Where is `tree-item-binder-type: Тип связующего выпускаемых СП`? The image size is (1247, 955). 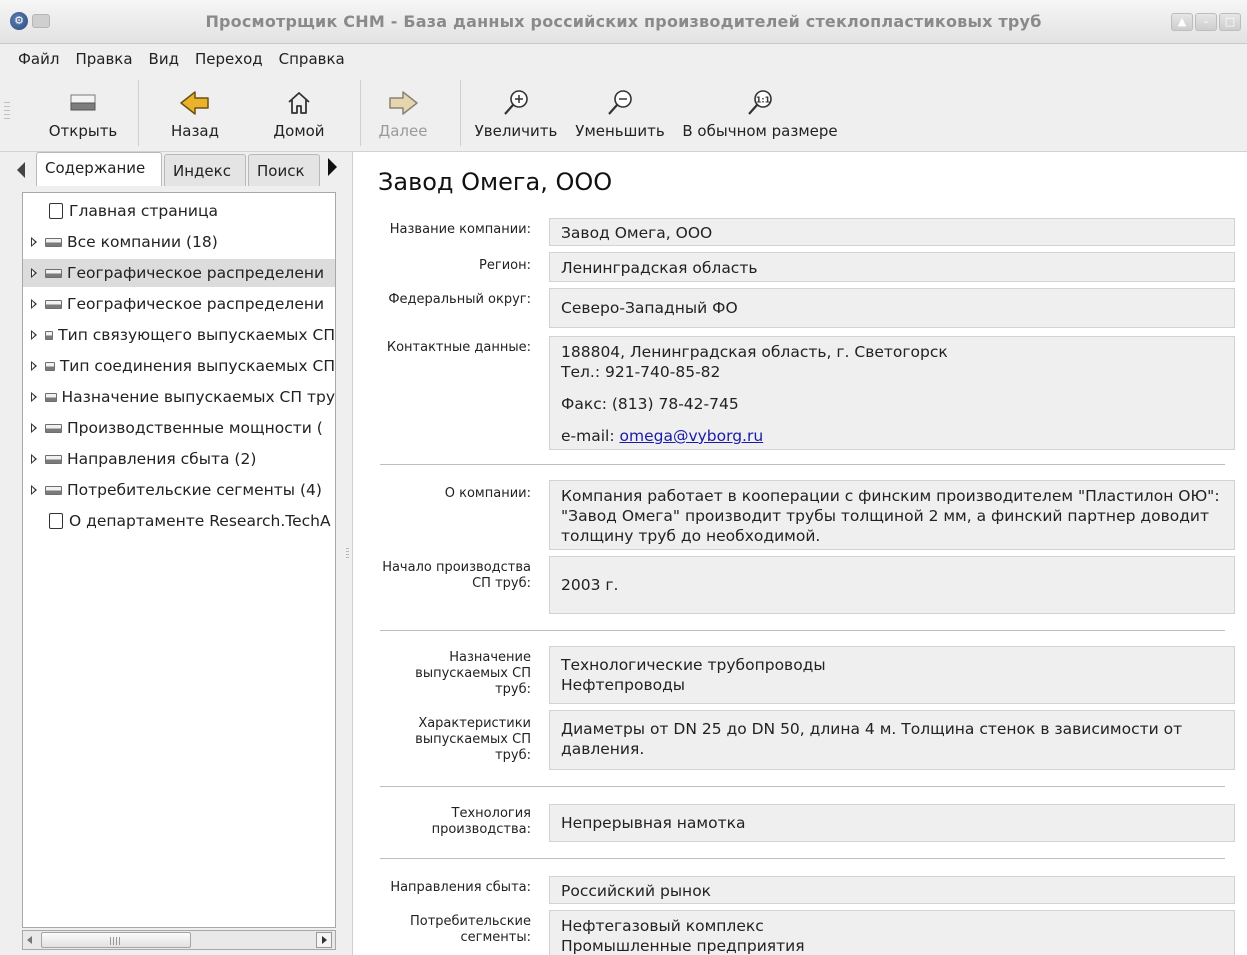
tree-item-binder-type: Тип связующего выпускаемых СП is located at coordinates (179, 335).